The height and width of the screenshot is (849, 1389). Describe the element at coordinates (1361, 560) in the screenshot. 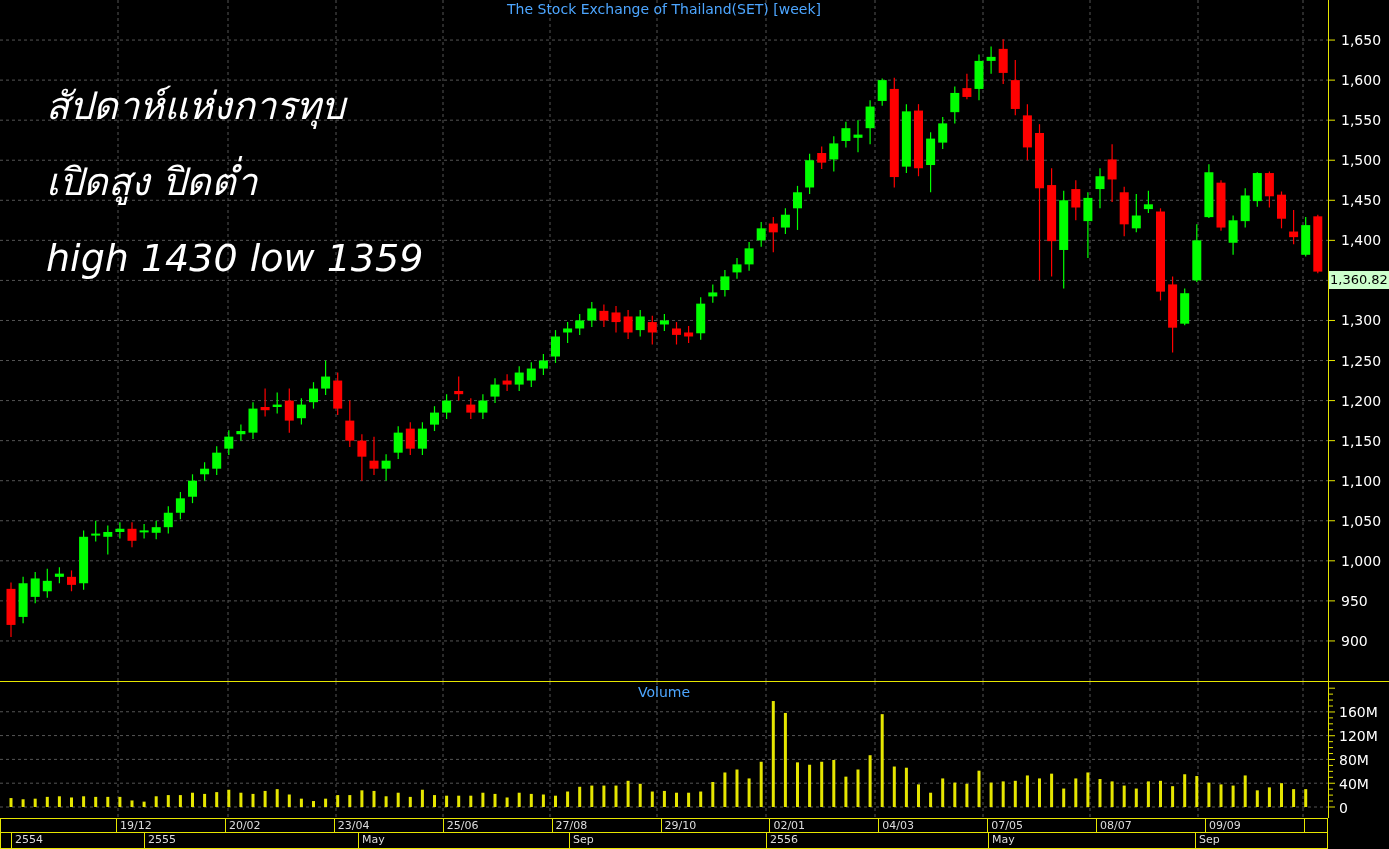

I see `price-axis-label: 1,000` at that location.